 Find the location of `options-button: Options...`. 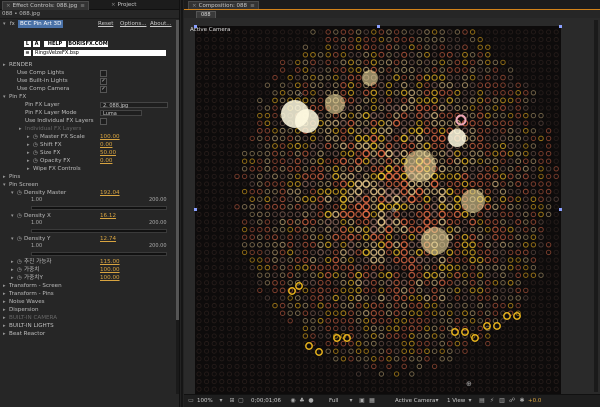

options-button: Options... is located at coordinates (133, 24).